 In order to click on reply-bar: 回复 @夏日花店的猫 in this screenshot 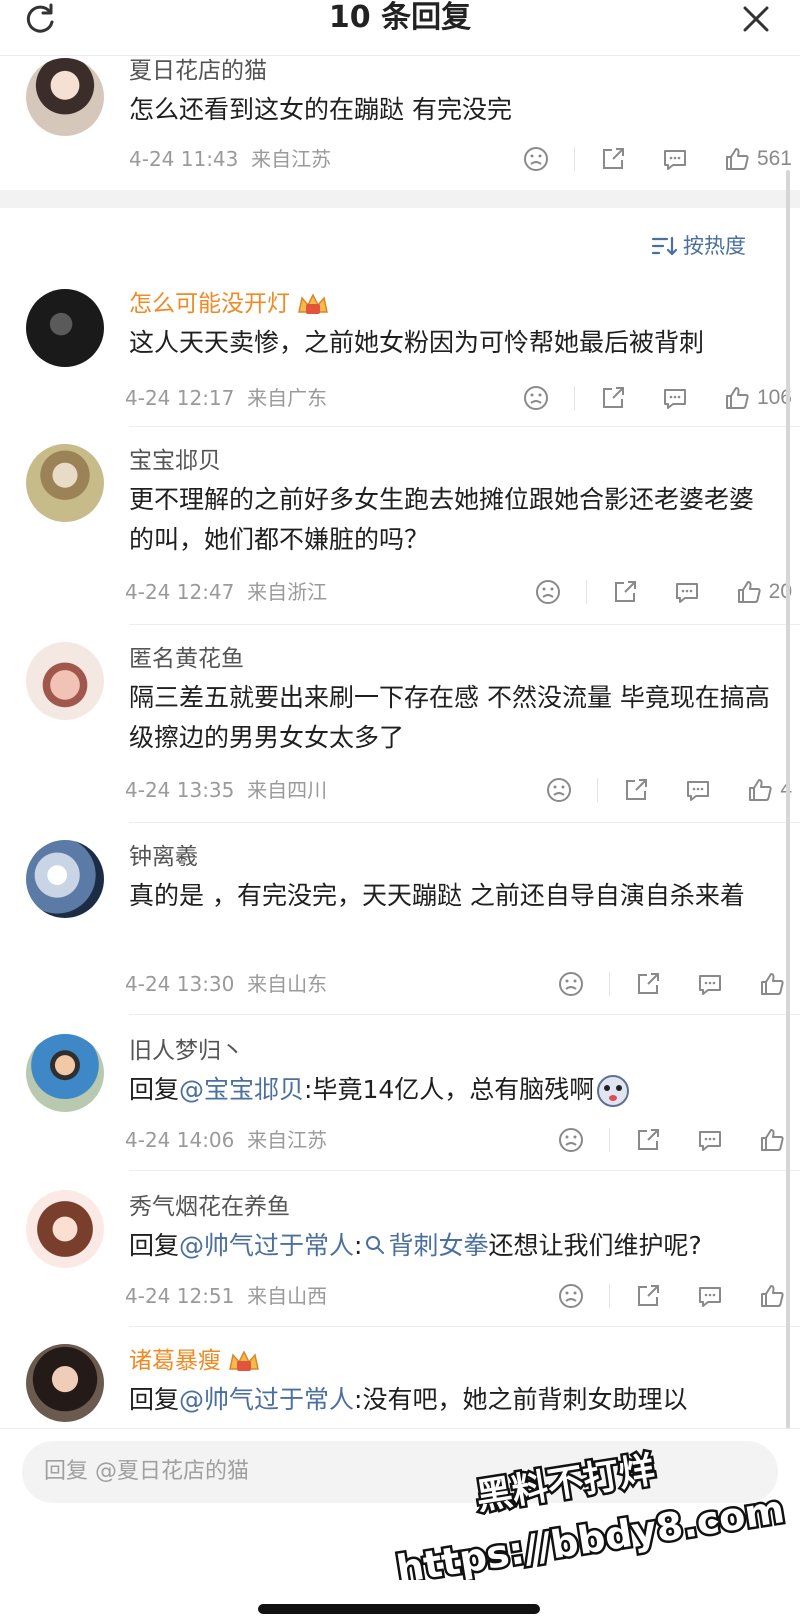, I will do `click(400, 1525)`.